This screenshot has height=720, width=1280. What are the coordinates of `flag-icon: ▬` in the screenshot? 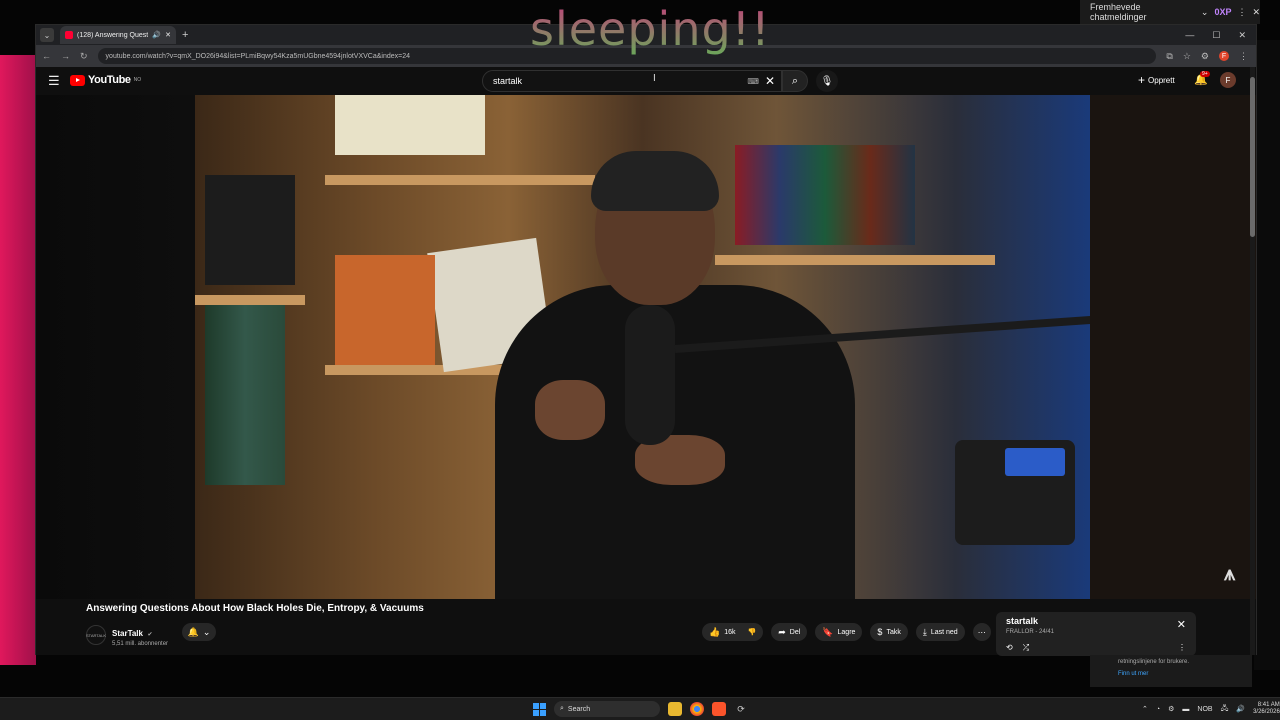 It's located at (1185, 709).